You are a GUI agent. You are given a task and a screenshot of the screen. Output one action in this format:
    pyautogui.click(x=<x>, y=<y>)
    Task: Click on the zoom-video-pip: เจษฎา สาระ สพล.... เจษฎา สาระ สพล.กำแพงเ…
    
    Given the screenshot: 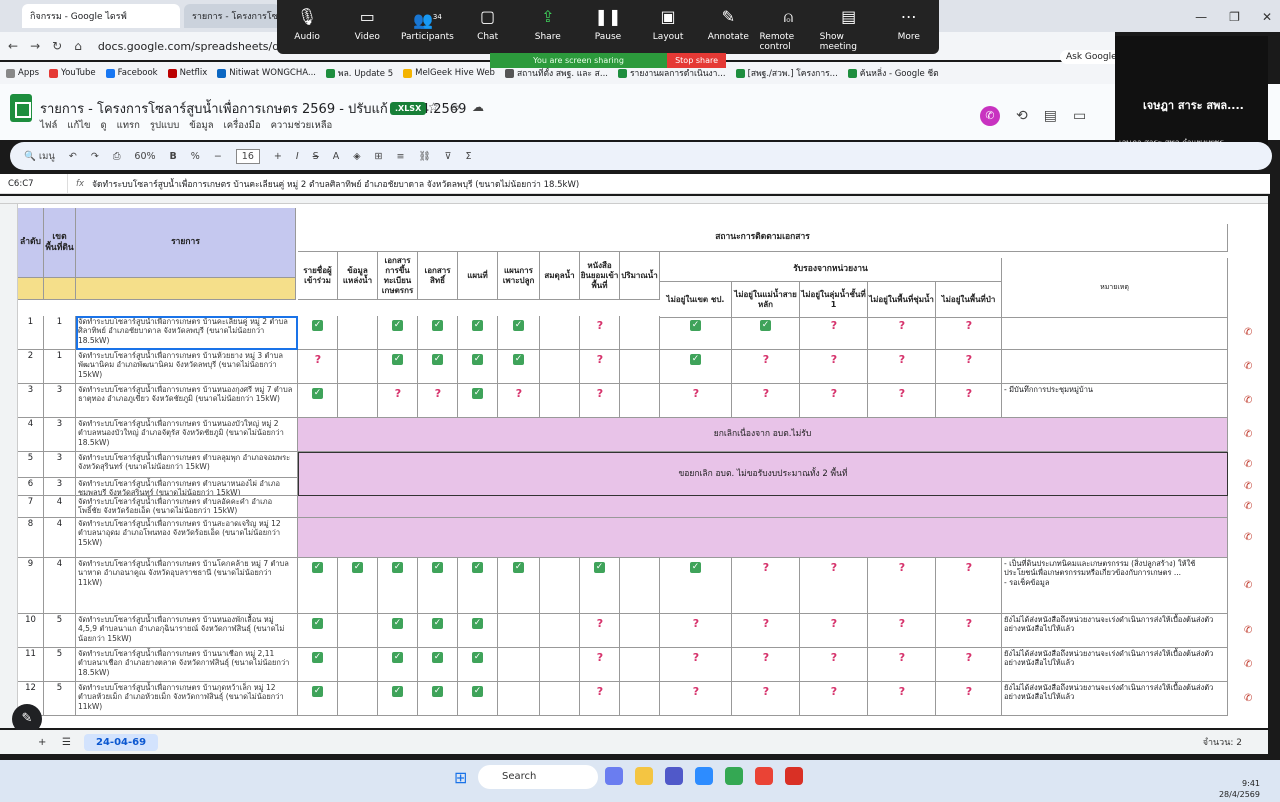 What is the action you would take?
    pyautogui.click(x=1191, y=93)
    